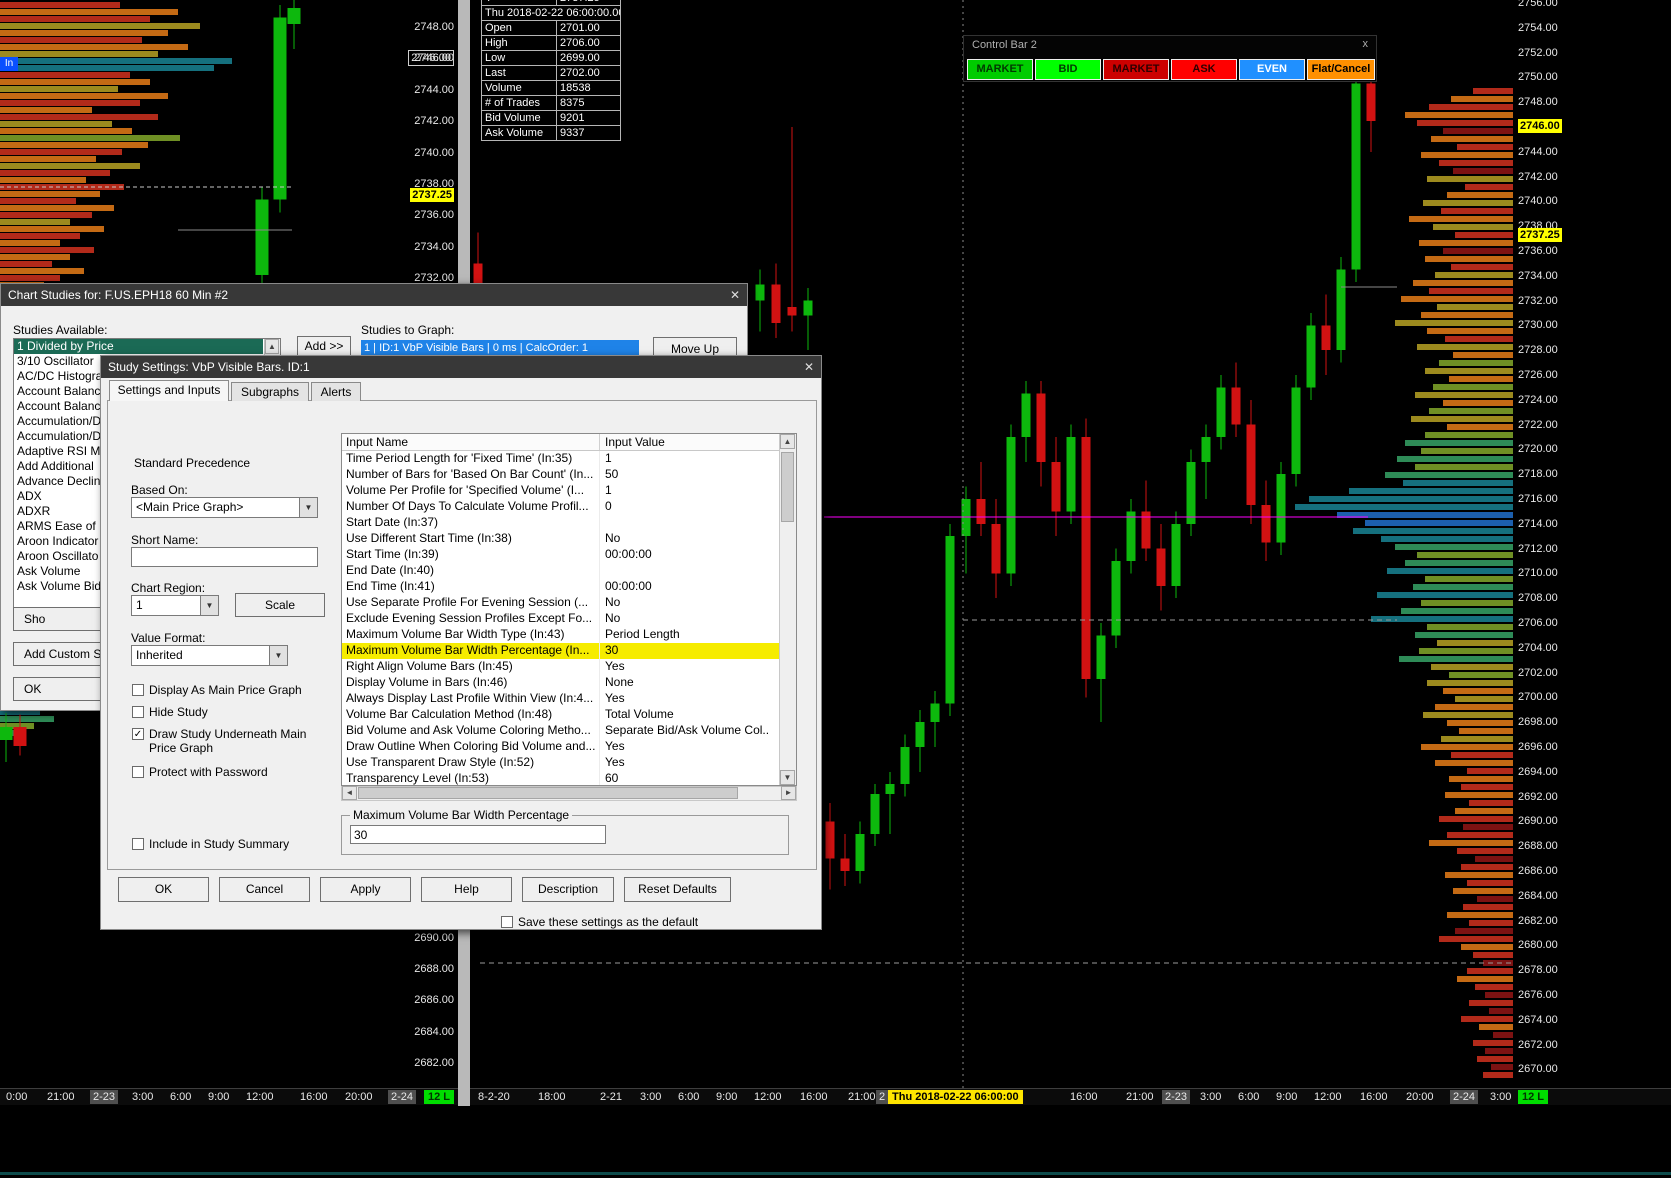 Image resolution: width=1671 pixels, height=1178 pixels. I want to click on input-row: End Date (In:40), so click(560, 571).